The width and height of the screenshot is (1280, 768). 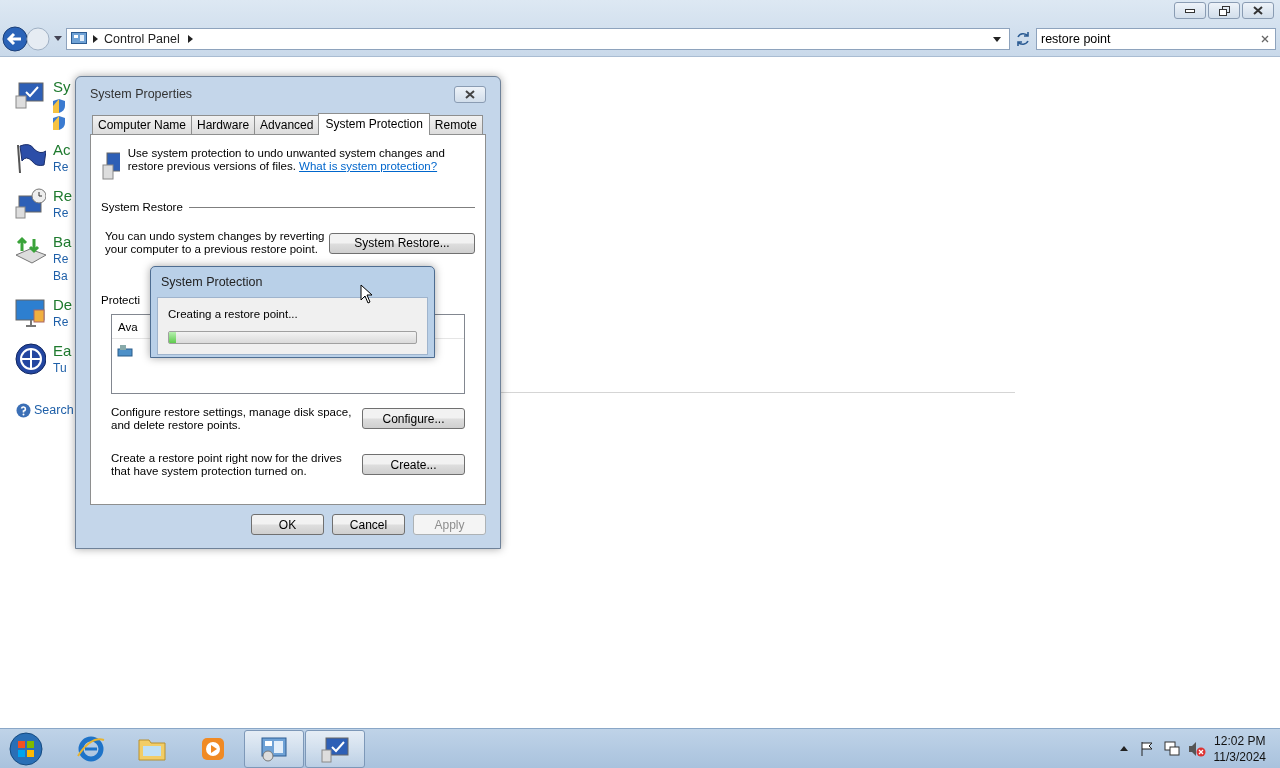 I want to click on window-title: System Protection, so click(x=212, y=282).